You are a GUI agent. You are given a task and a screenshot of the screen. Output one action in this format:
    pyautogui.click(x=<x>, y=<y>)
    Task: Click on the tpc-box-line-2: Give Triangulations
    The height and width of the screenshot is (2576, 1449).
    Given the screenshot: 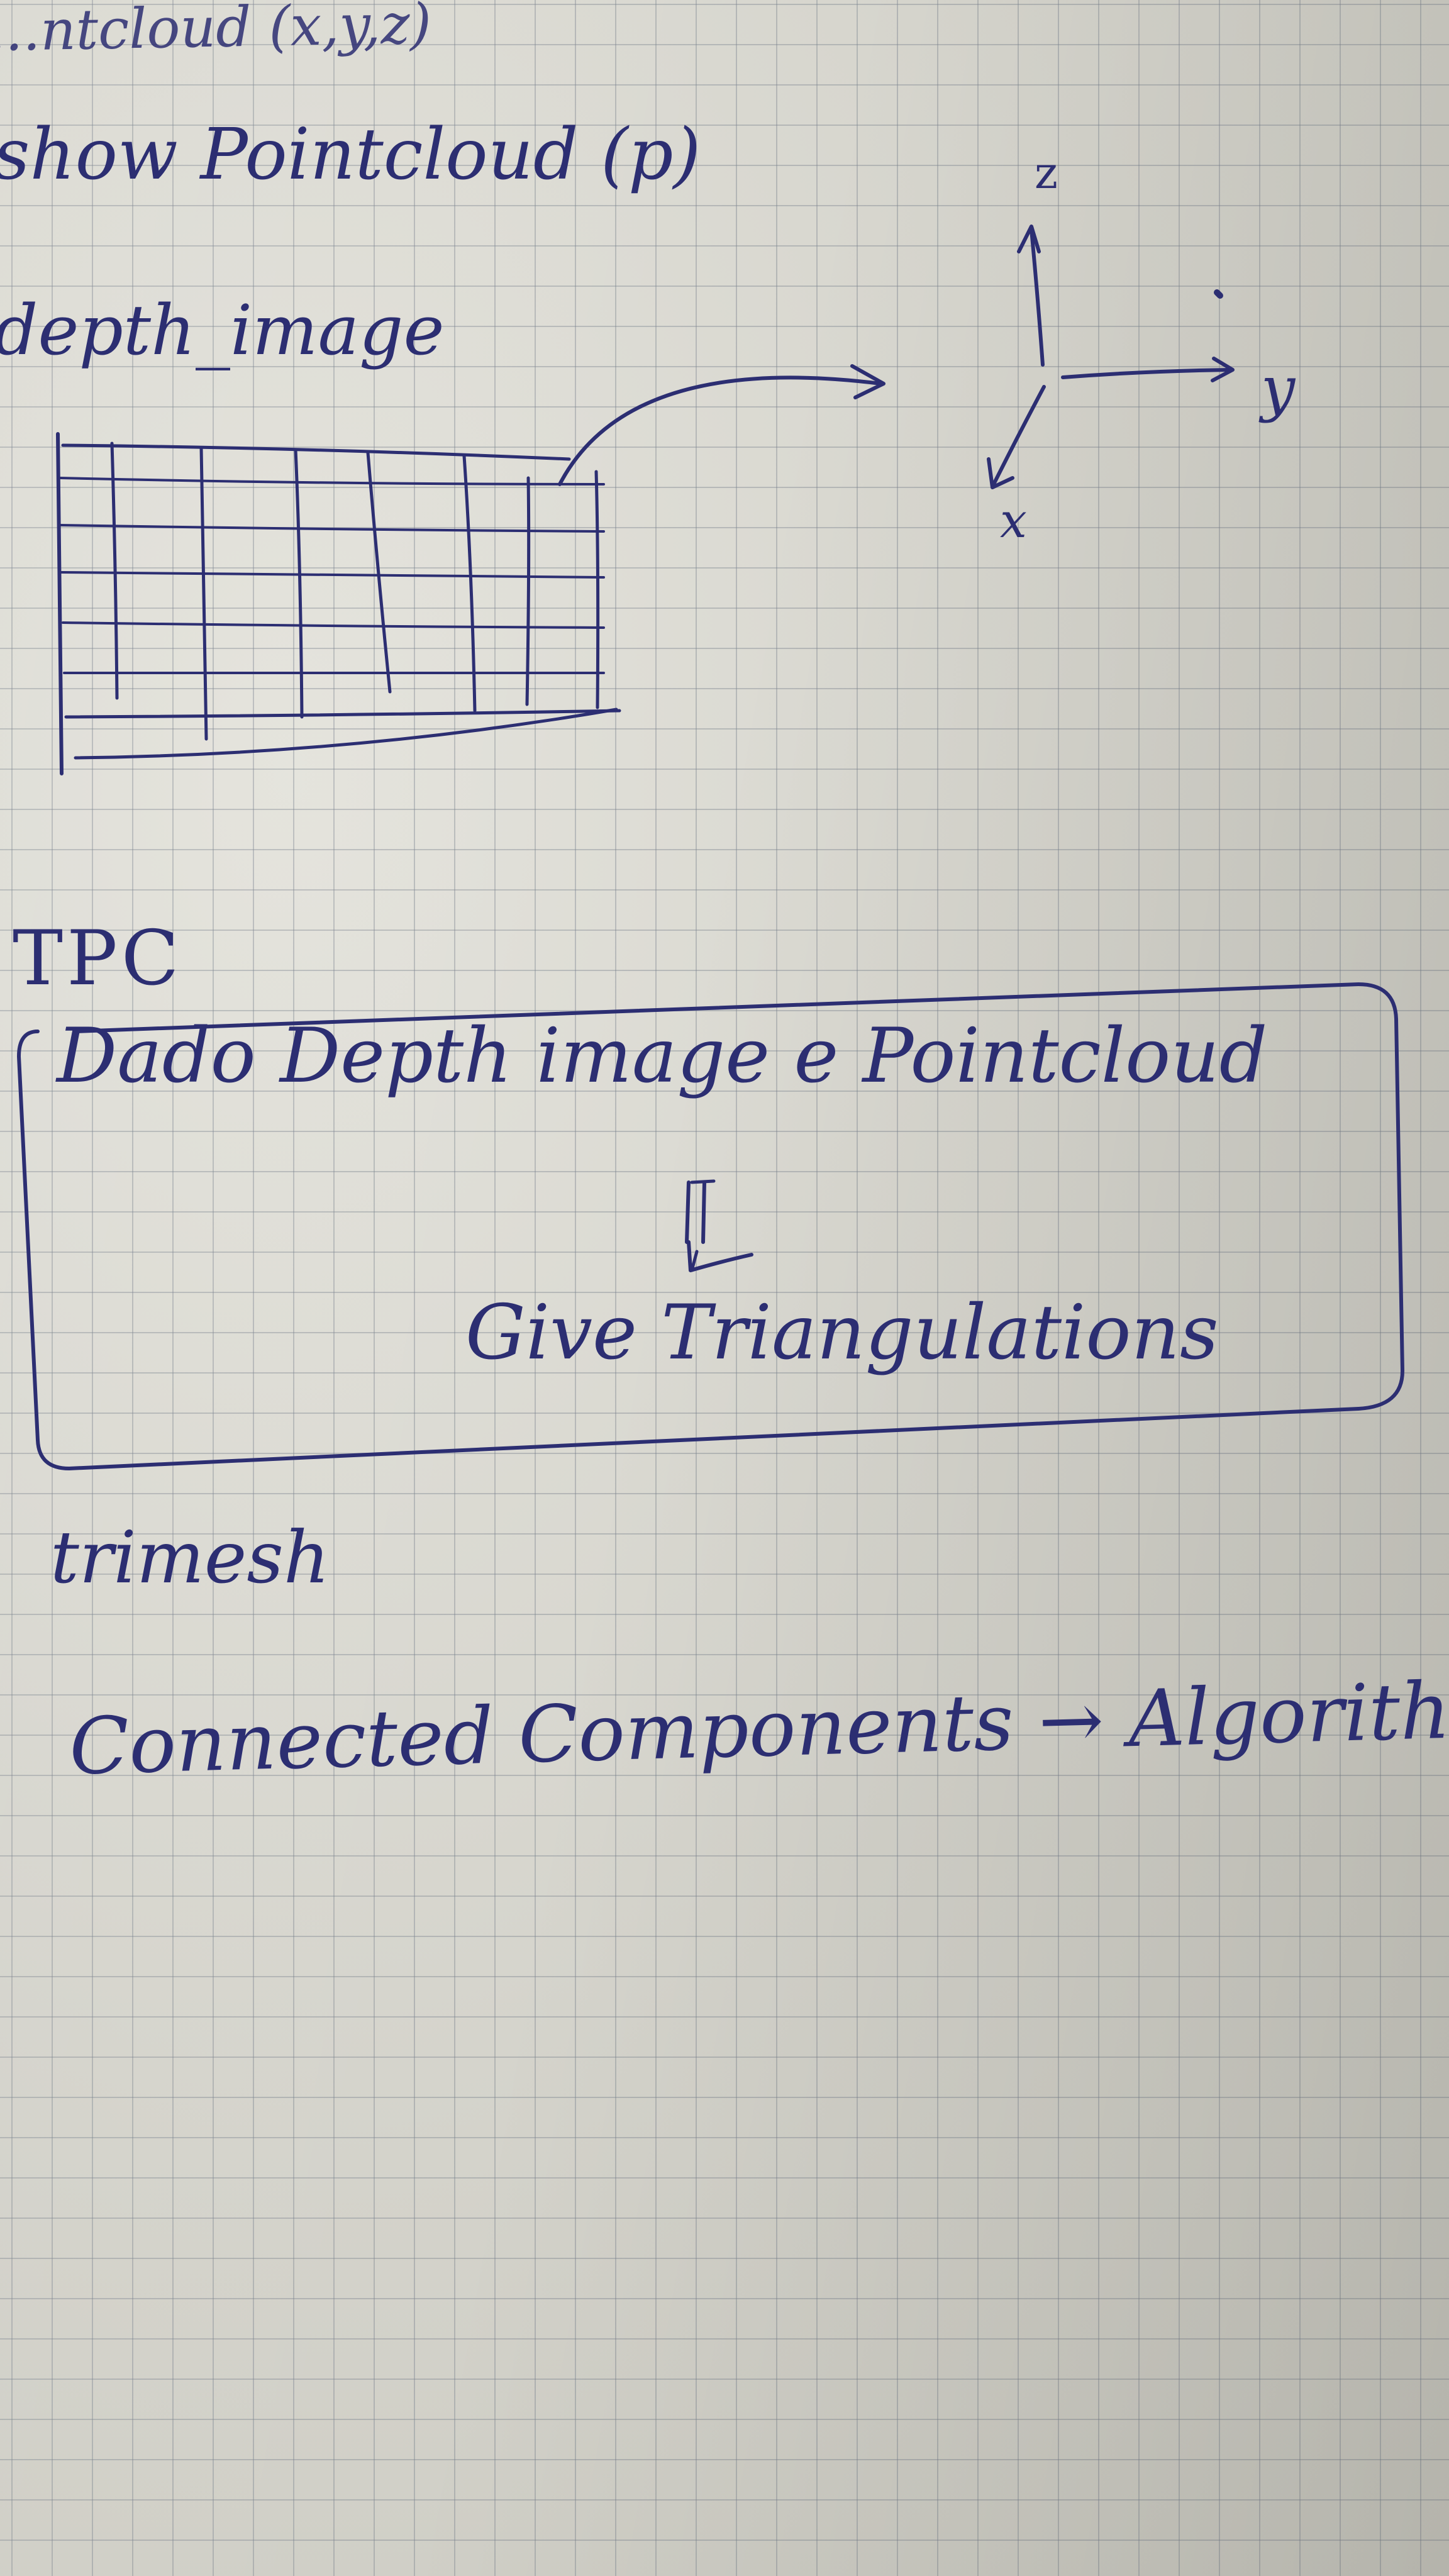 What is the action you would take?
    pyautogui.click(x=842, y=1333)
    